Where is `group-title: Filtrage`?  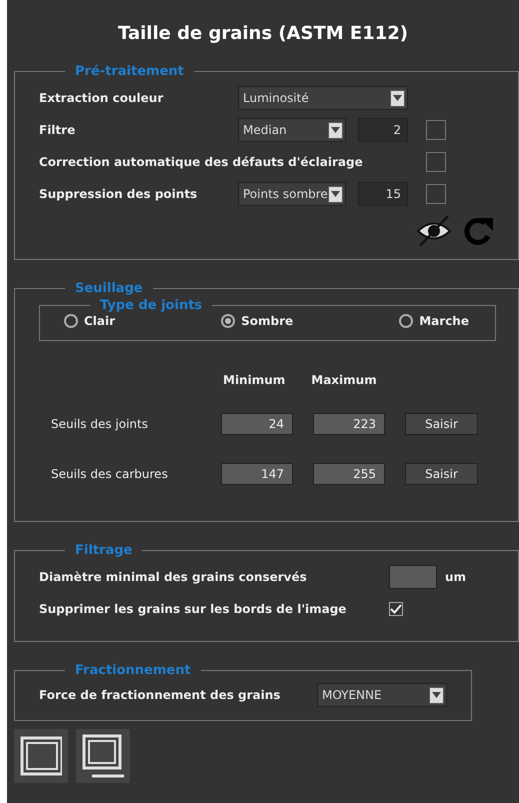
group-title: Filtrage is located at coordinates (104, 550).